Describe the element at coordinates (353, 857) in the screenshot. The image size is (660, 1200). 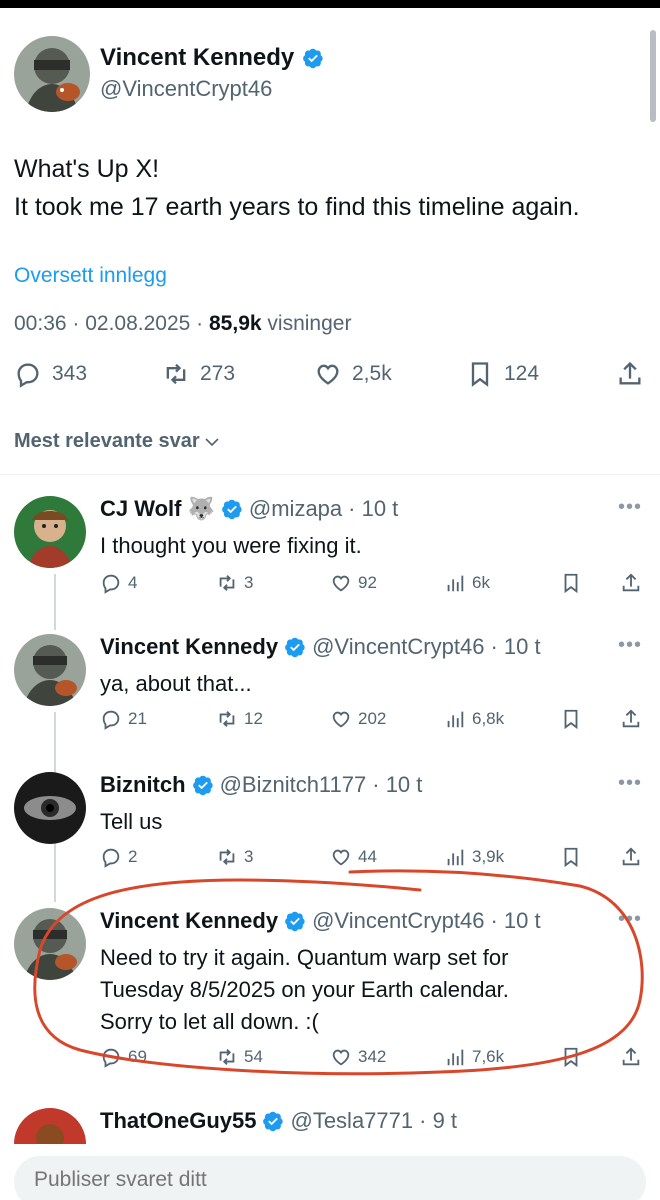
I see `like-button: 44` at that location.